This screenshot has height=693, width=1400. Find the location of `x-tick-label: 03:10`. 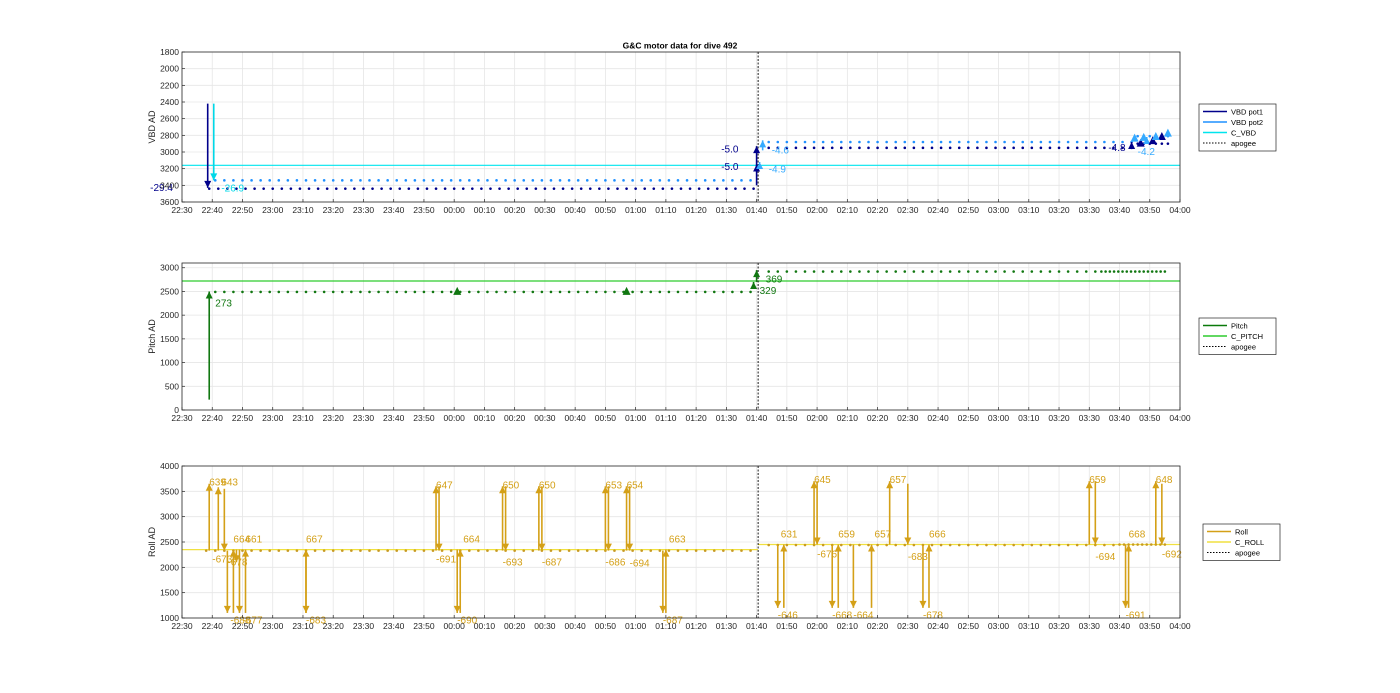

x-tick-label: 03:10 is located at coordinates (1029, 626).